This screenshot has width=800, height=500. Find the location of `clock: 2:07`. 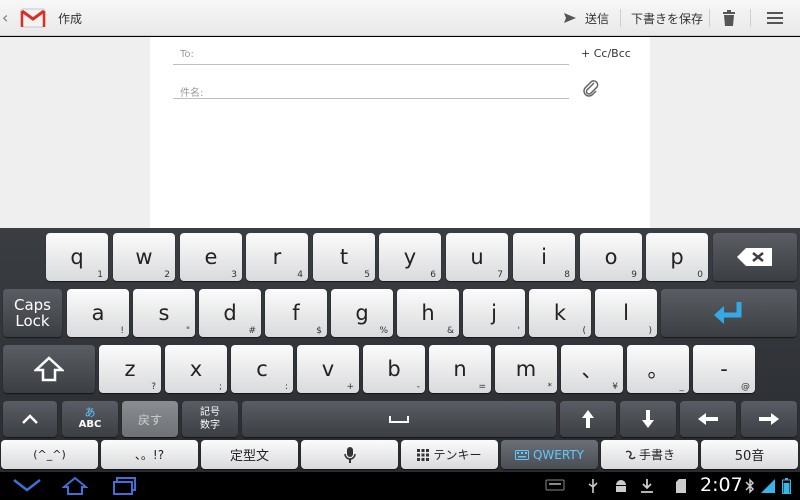

clock: 2:07 is located at coordinates (721, 485).